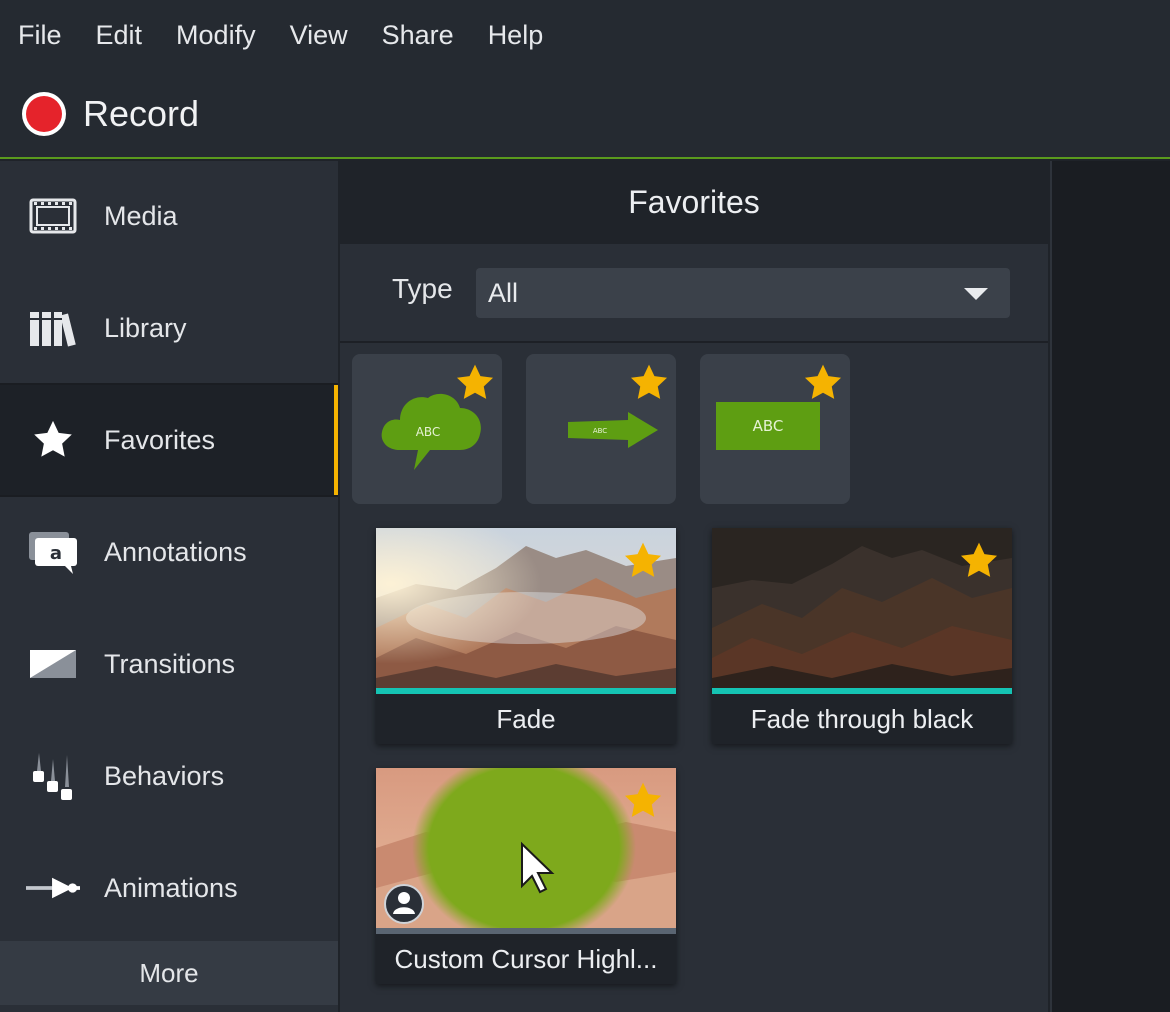 The width and height of the screenshot is (1170, 1012). What do you see at coordinates (141, 215) in the screenshot?
I see `sidebar-item-label: Media` at bounding box center [141, 215].